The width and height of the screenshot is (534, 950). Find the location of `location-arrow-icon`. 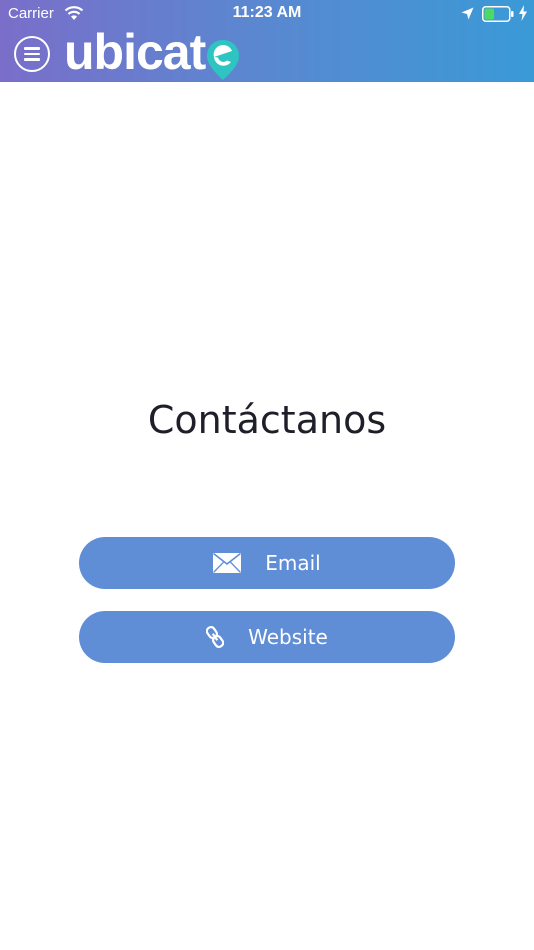

location-arrow-icon is located at coordinates (467, 13).